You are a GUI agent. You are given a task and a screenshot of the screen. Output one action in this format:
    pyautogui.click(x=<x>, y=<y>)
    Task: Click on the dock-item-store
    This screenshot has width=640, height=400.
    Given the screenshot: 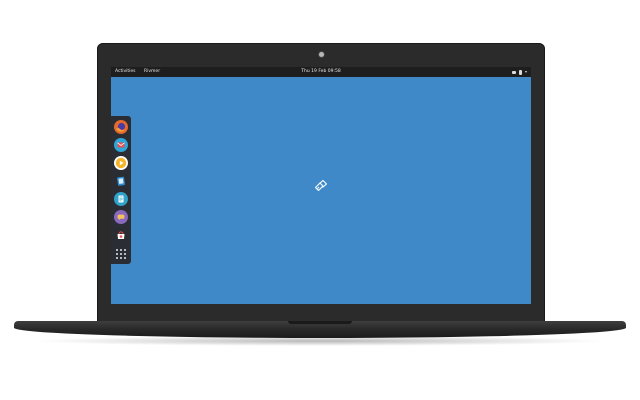 What is the action you would take?
    pyautogui.click(x=121, y=235)
    